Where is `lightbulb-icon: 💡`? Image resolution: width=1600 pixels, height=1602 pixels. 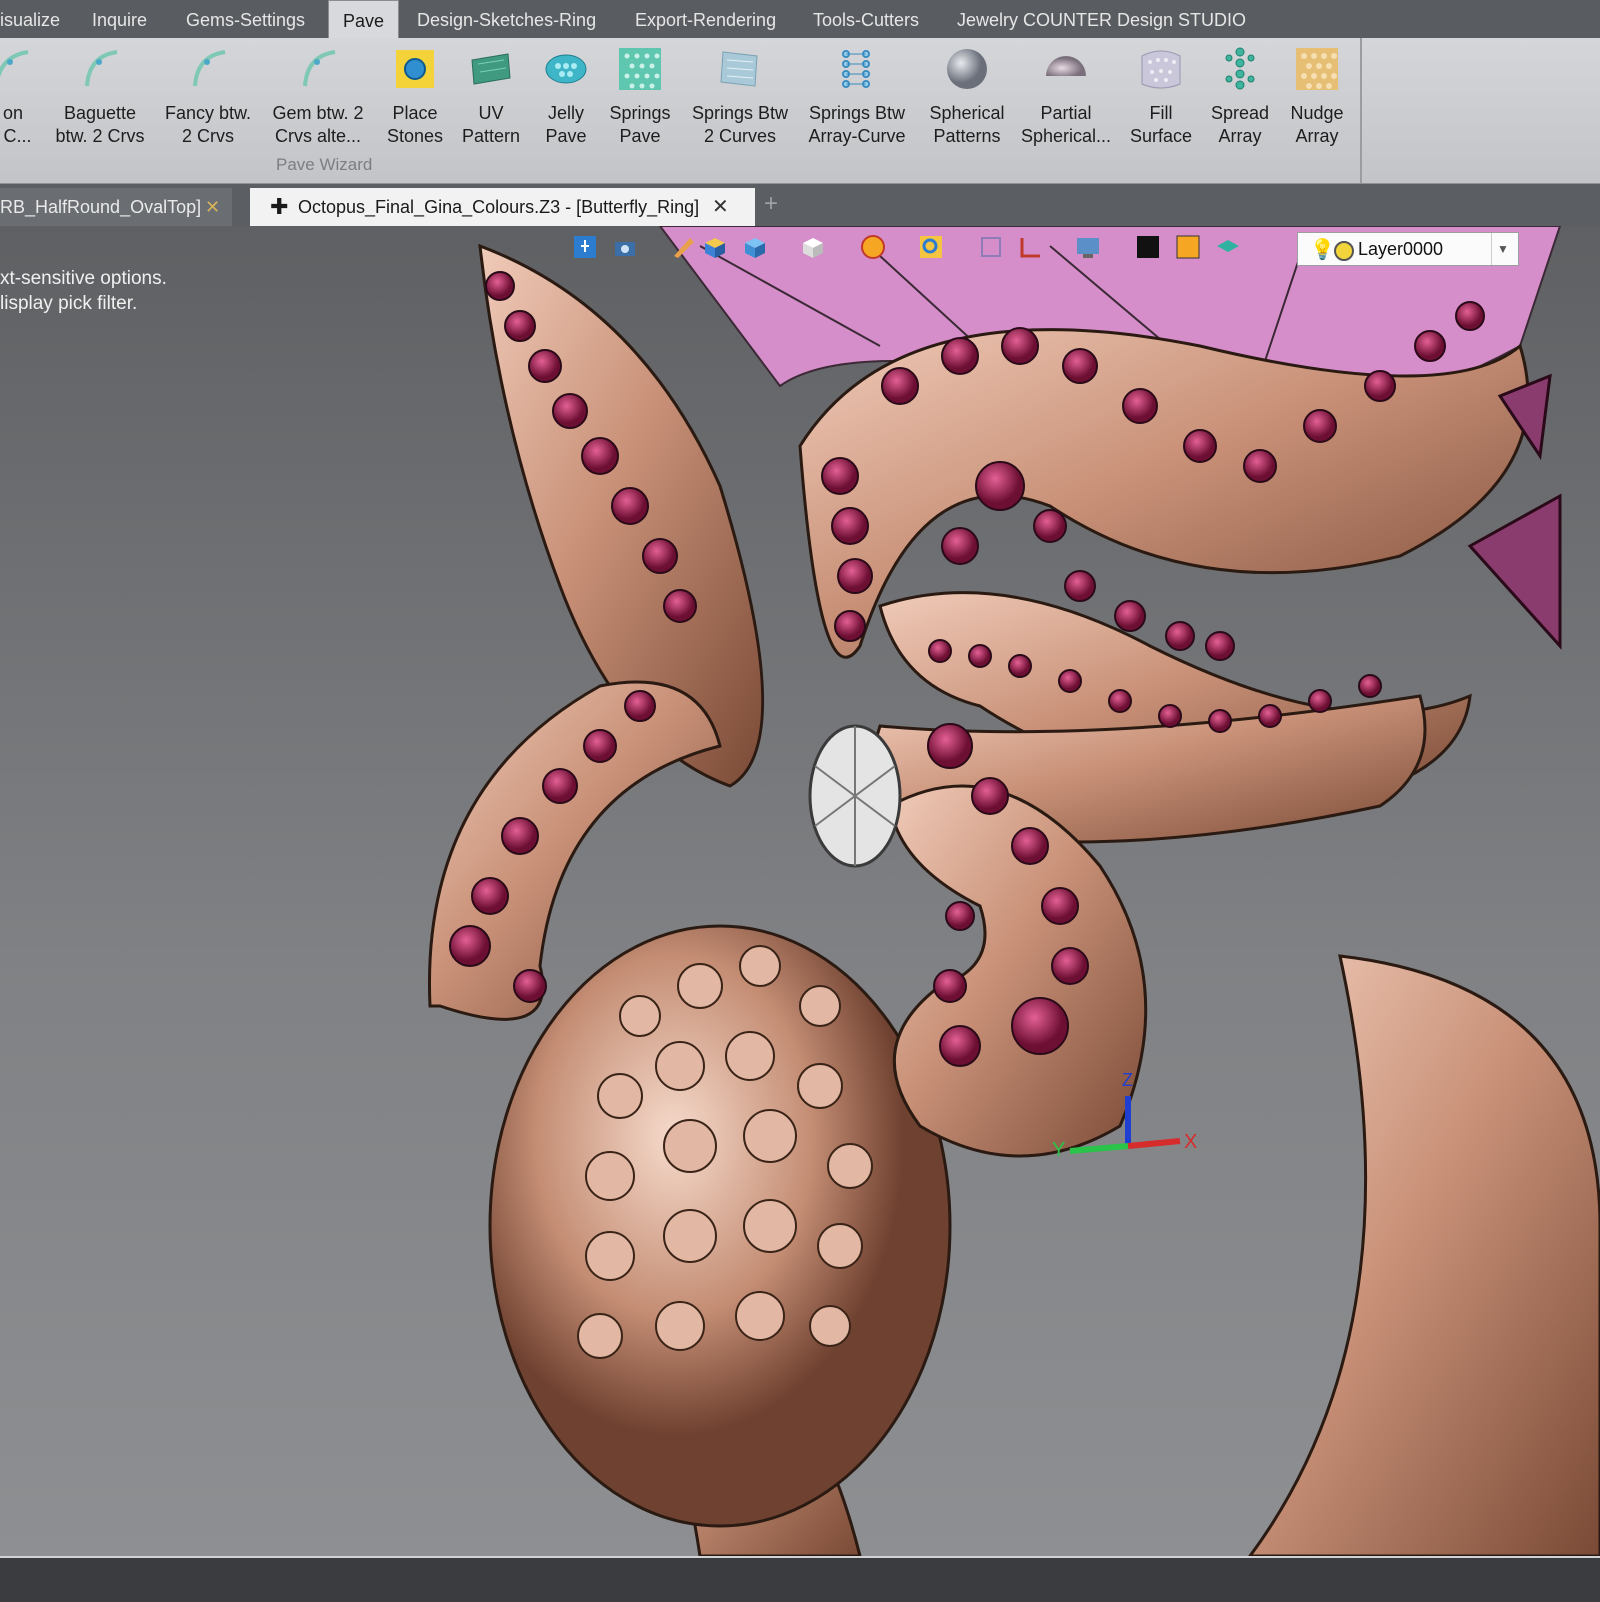 lightbulb-icon: 💡 is located at coordinates (1322, 249).